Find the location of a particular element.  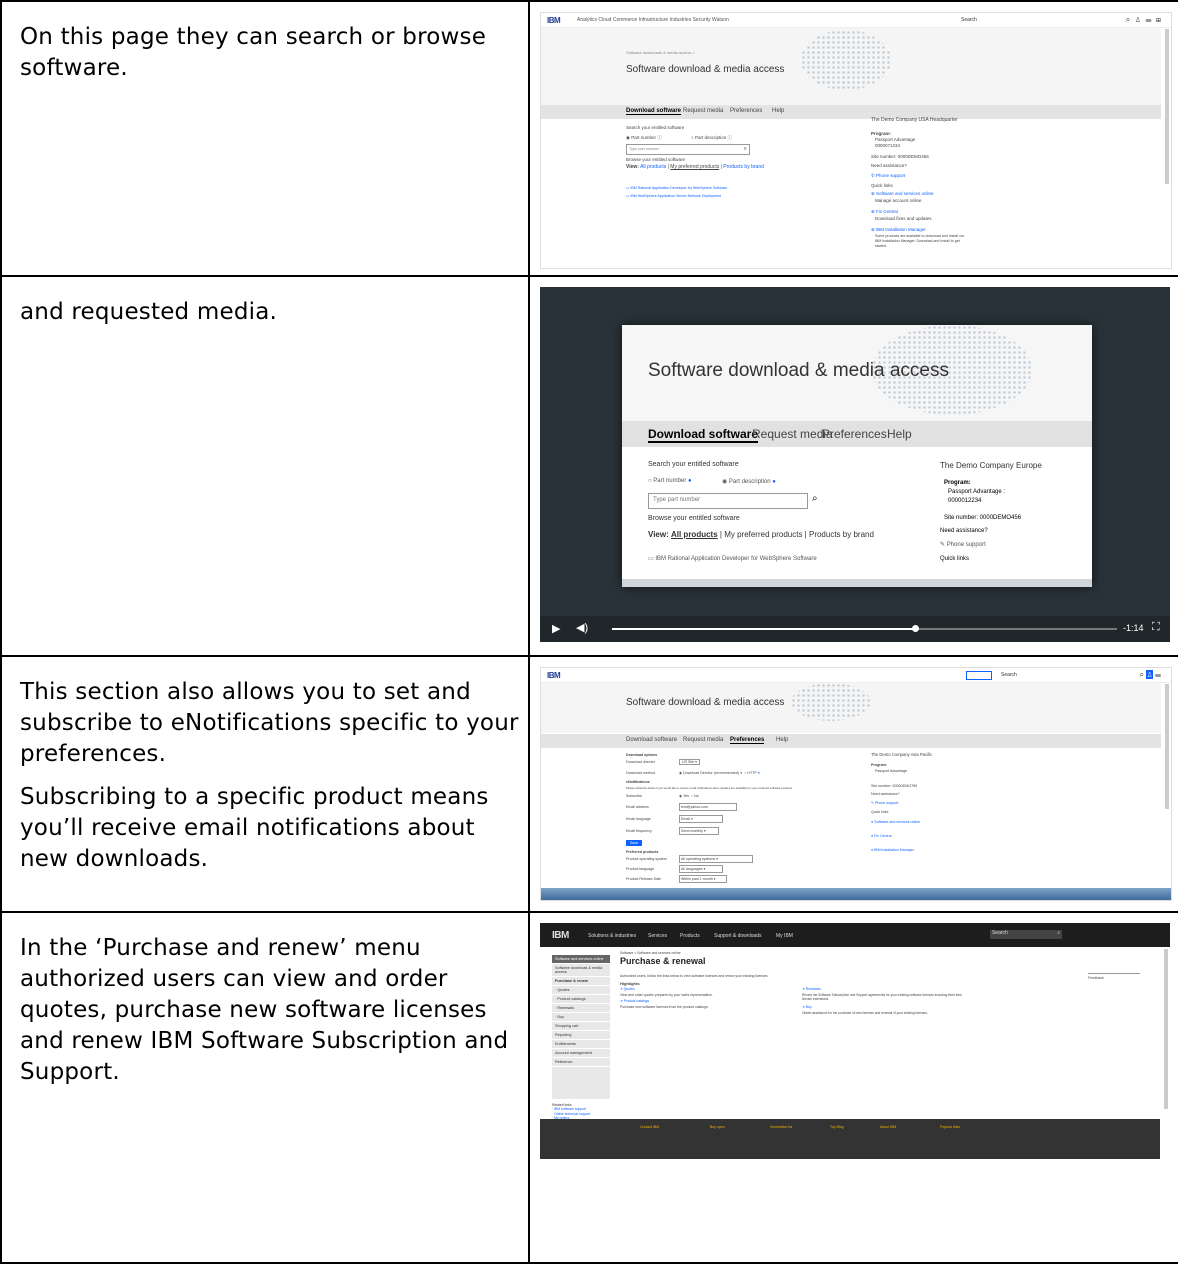

email-frequency-select: Send monthly ▾ is located at coordinates (699, 831).